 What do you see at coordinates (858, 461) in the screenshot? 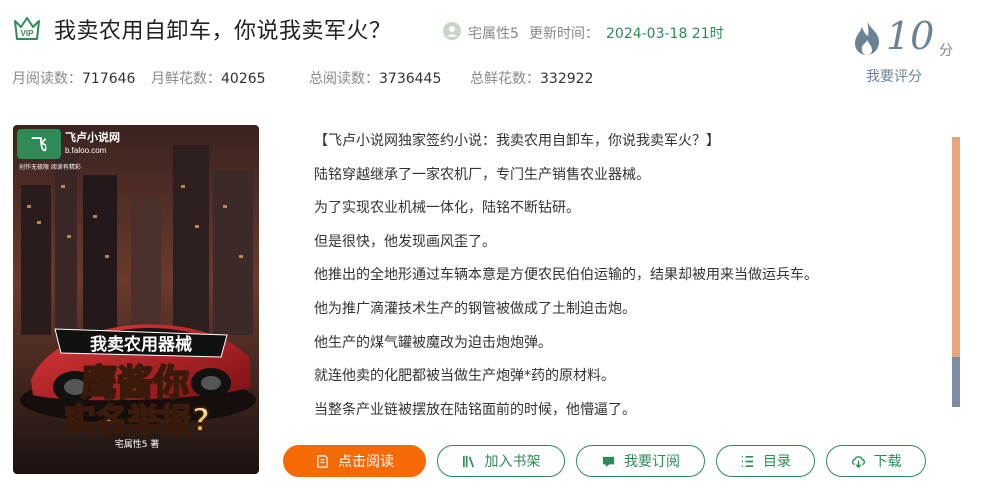
I see `cloud-download-icon` at bounding box center [858, 461].